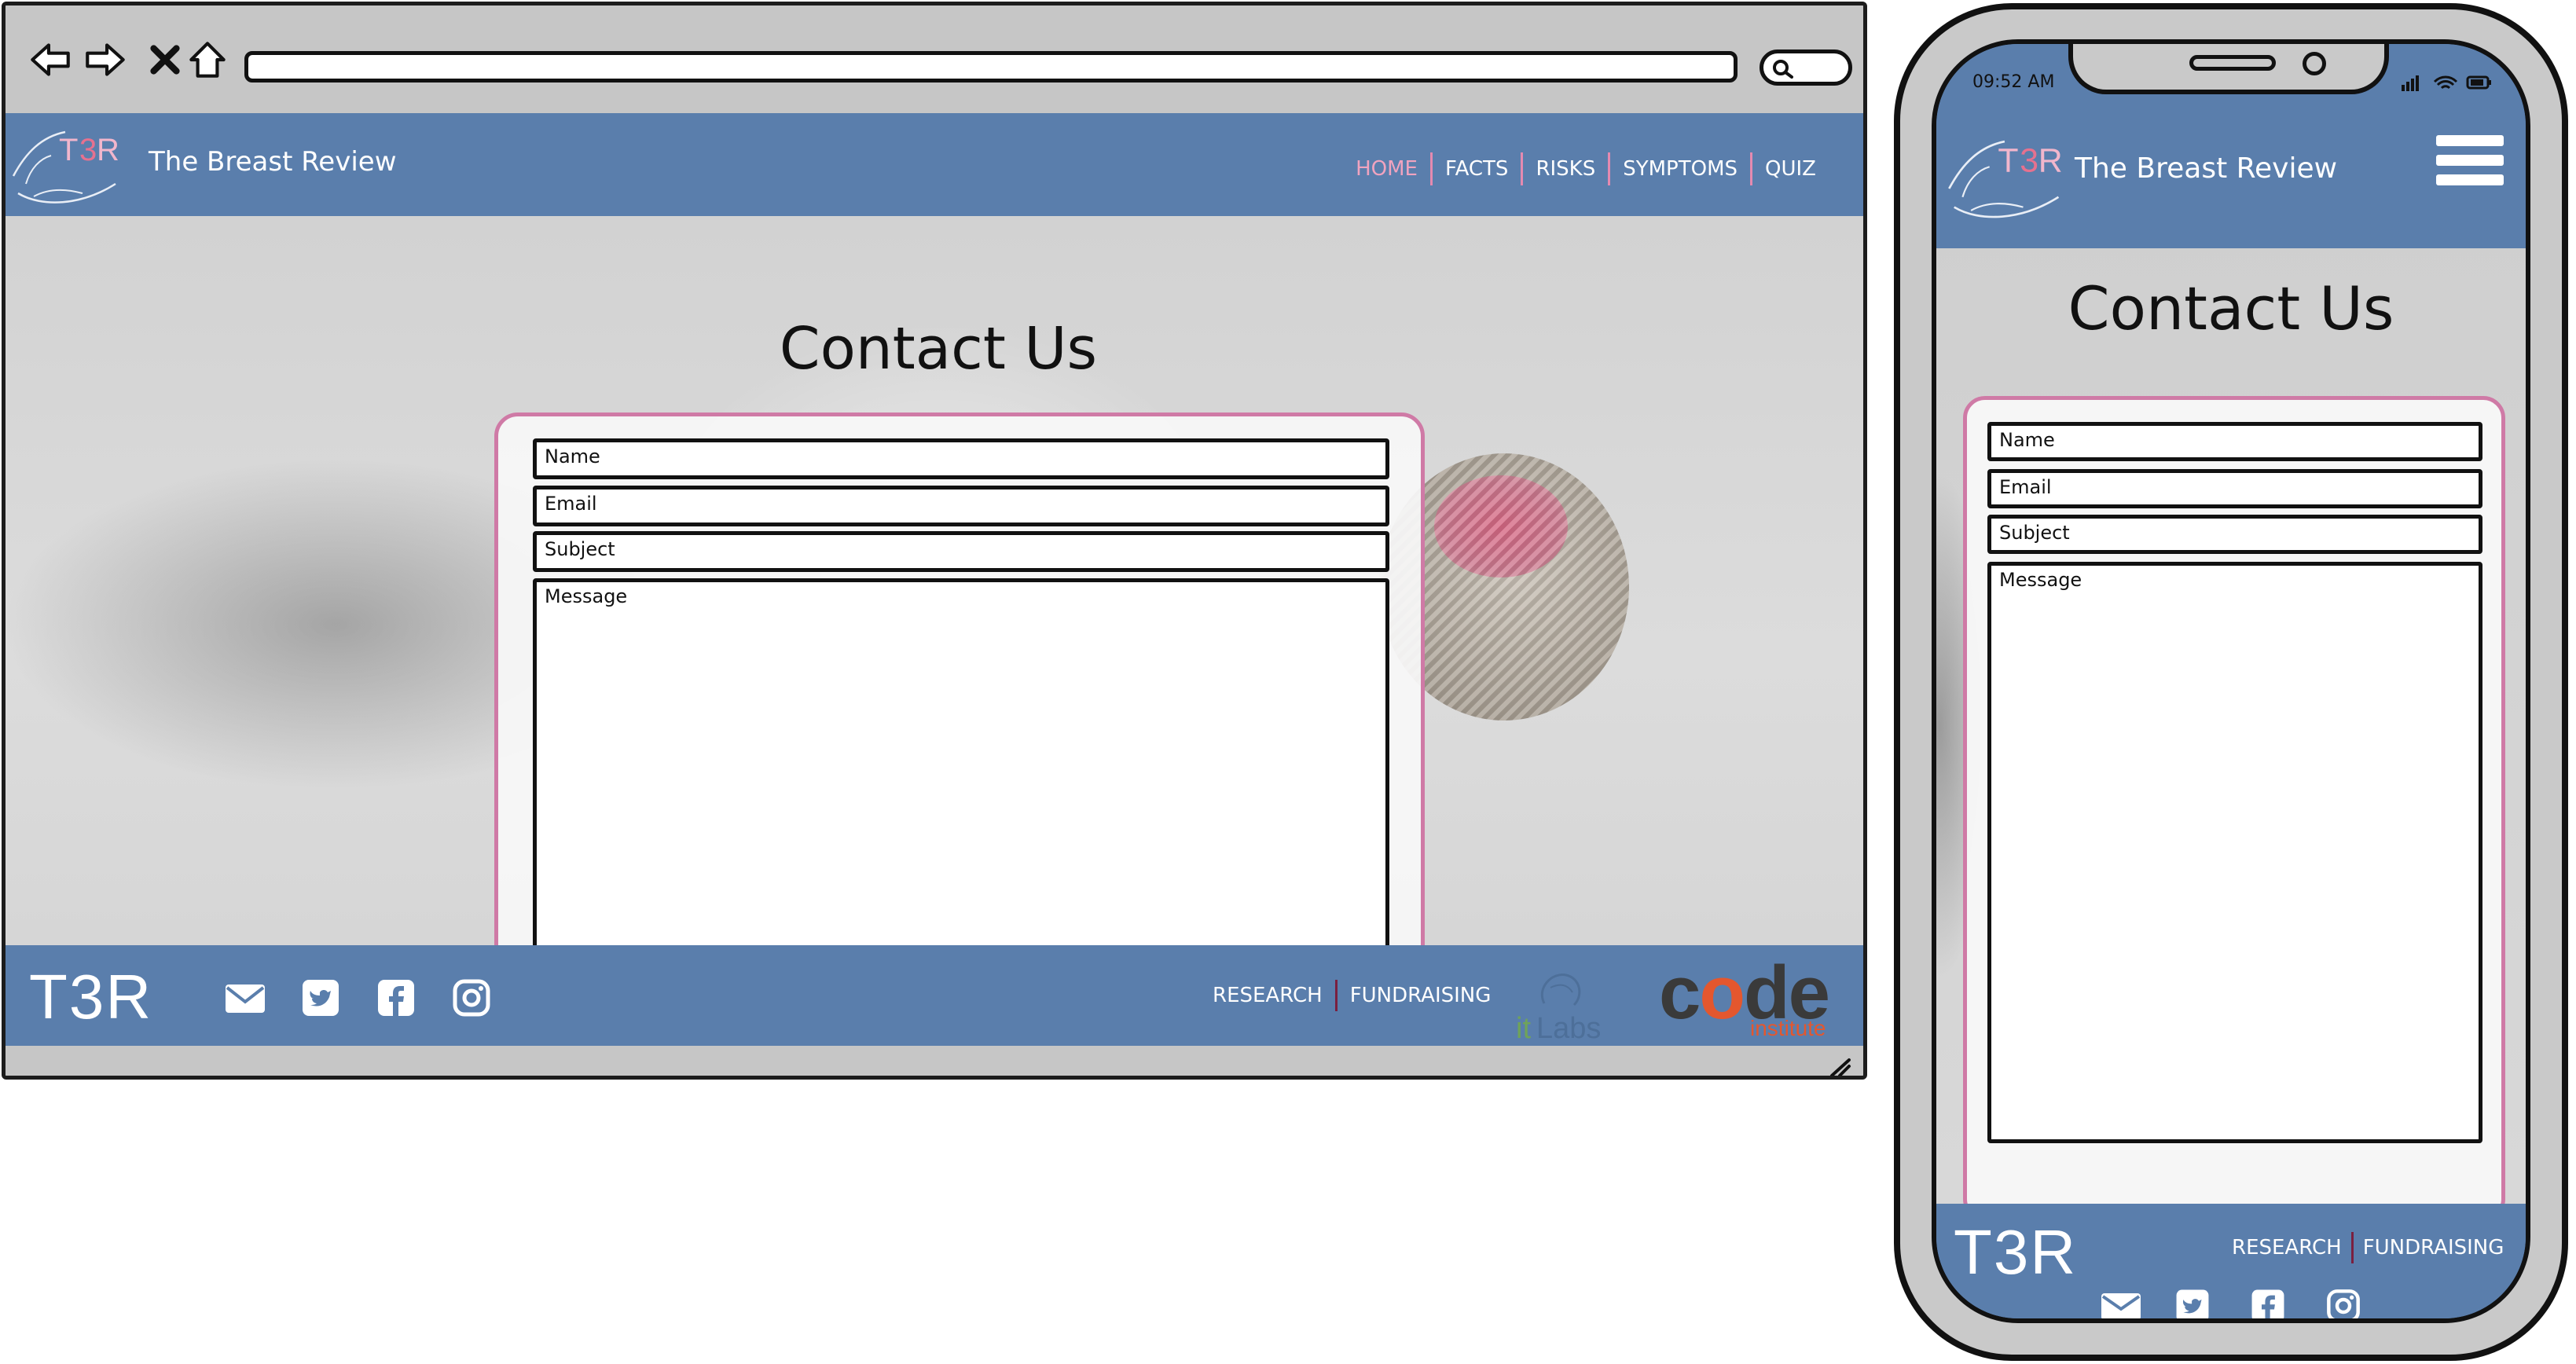 This screenshot has height=1364, width=2576. Describe the element at coordinates (1267, 995) in the screenshot. I see `footer-link-research: RESEARCH` at that location.